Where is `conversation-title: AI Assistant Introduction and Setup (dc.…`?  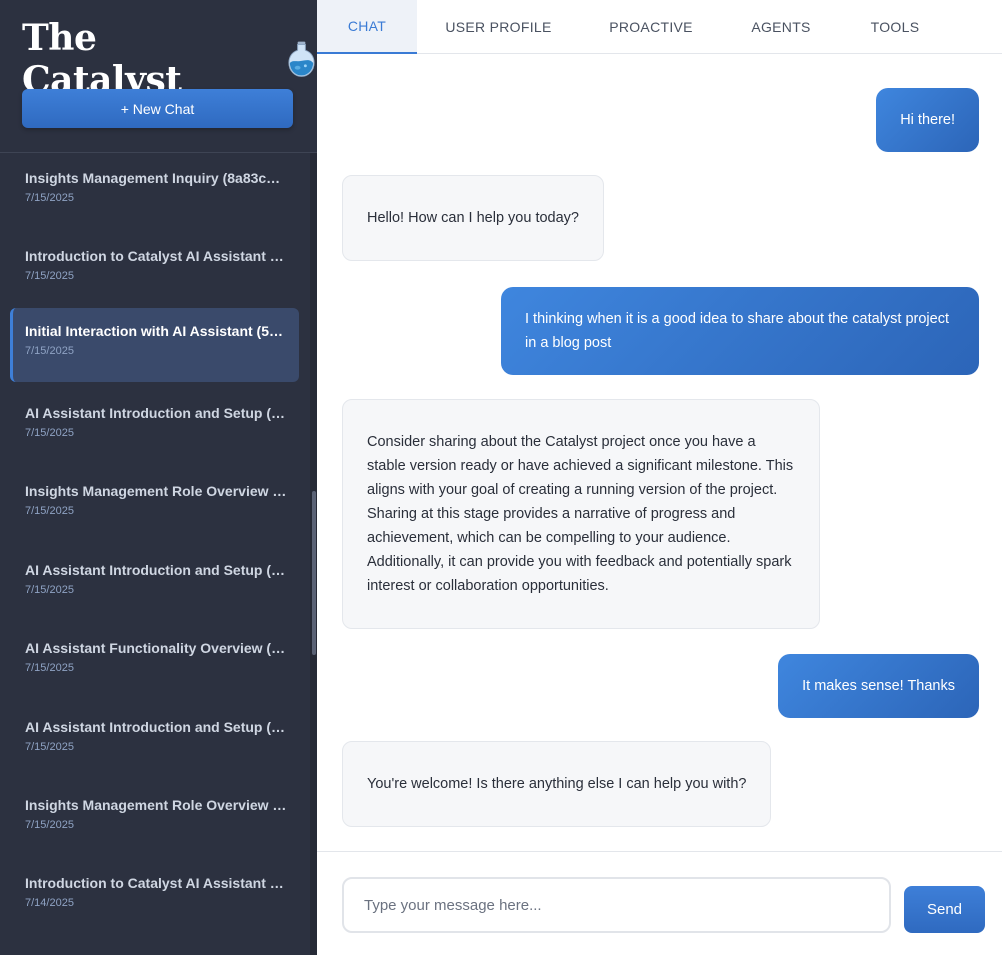
conversation-title: AI Assistant Introduction and Setup (dc.… is located at coordinates (156, 727).